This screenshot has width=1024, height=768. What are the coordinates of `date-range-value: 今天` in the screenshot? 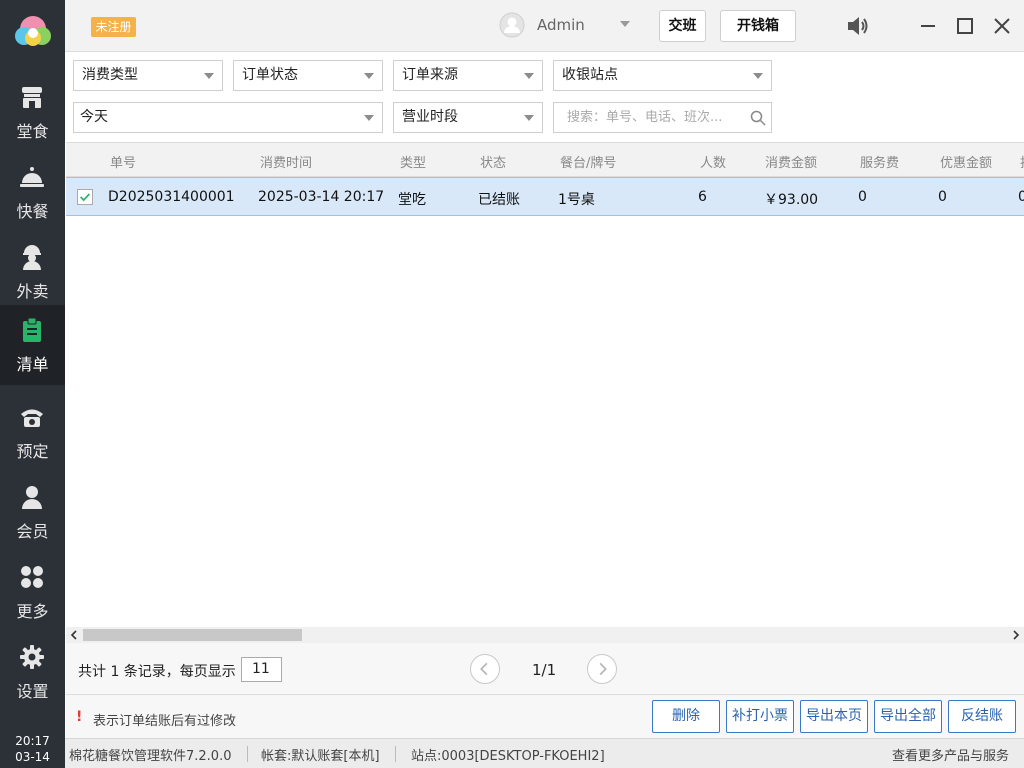 It's located at (94, 117).